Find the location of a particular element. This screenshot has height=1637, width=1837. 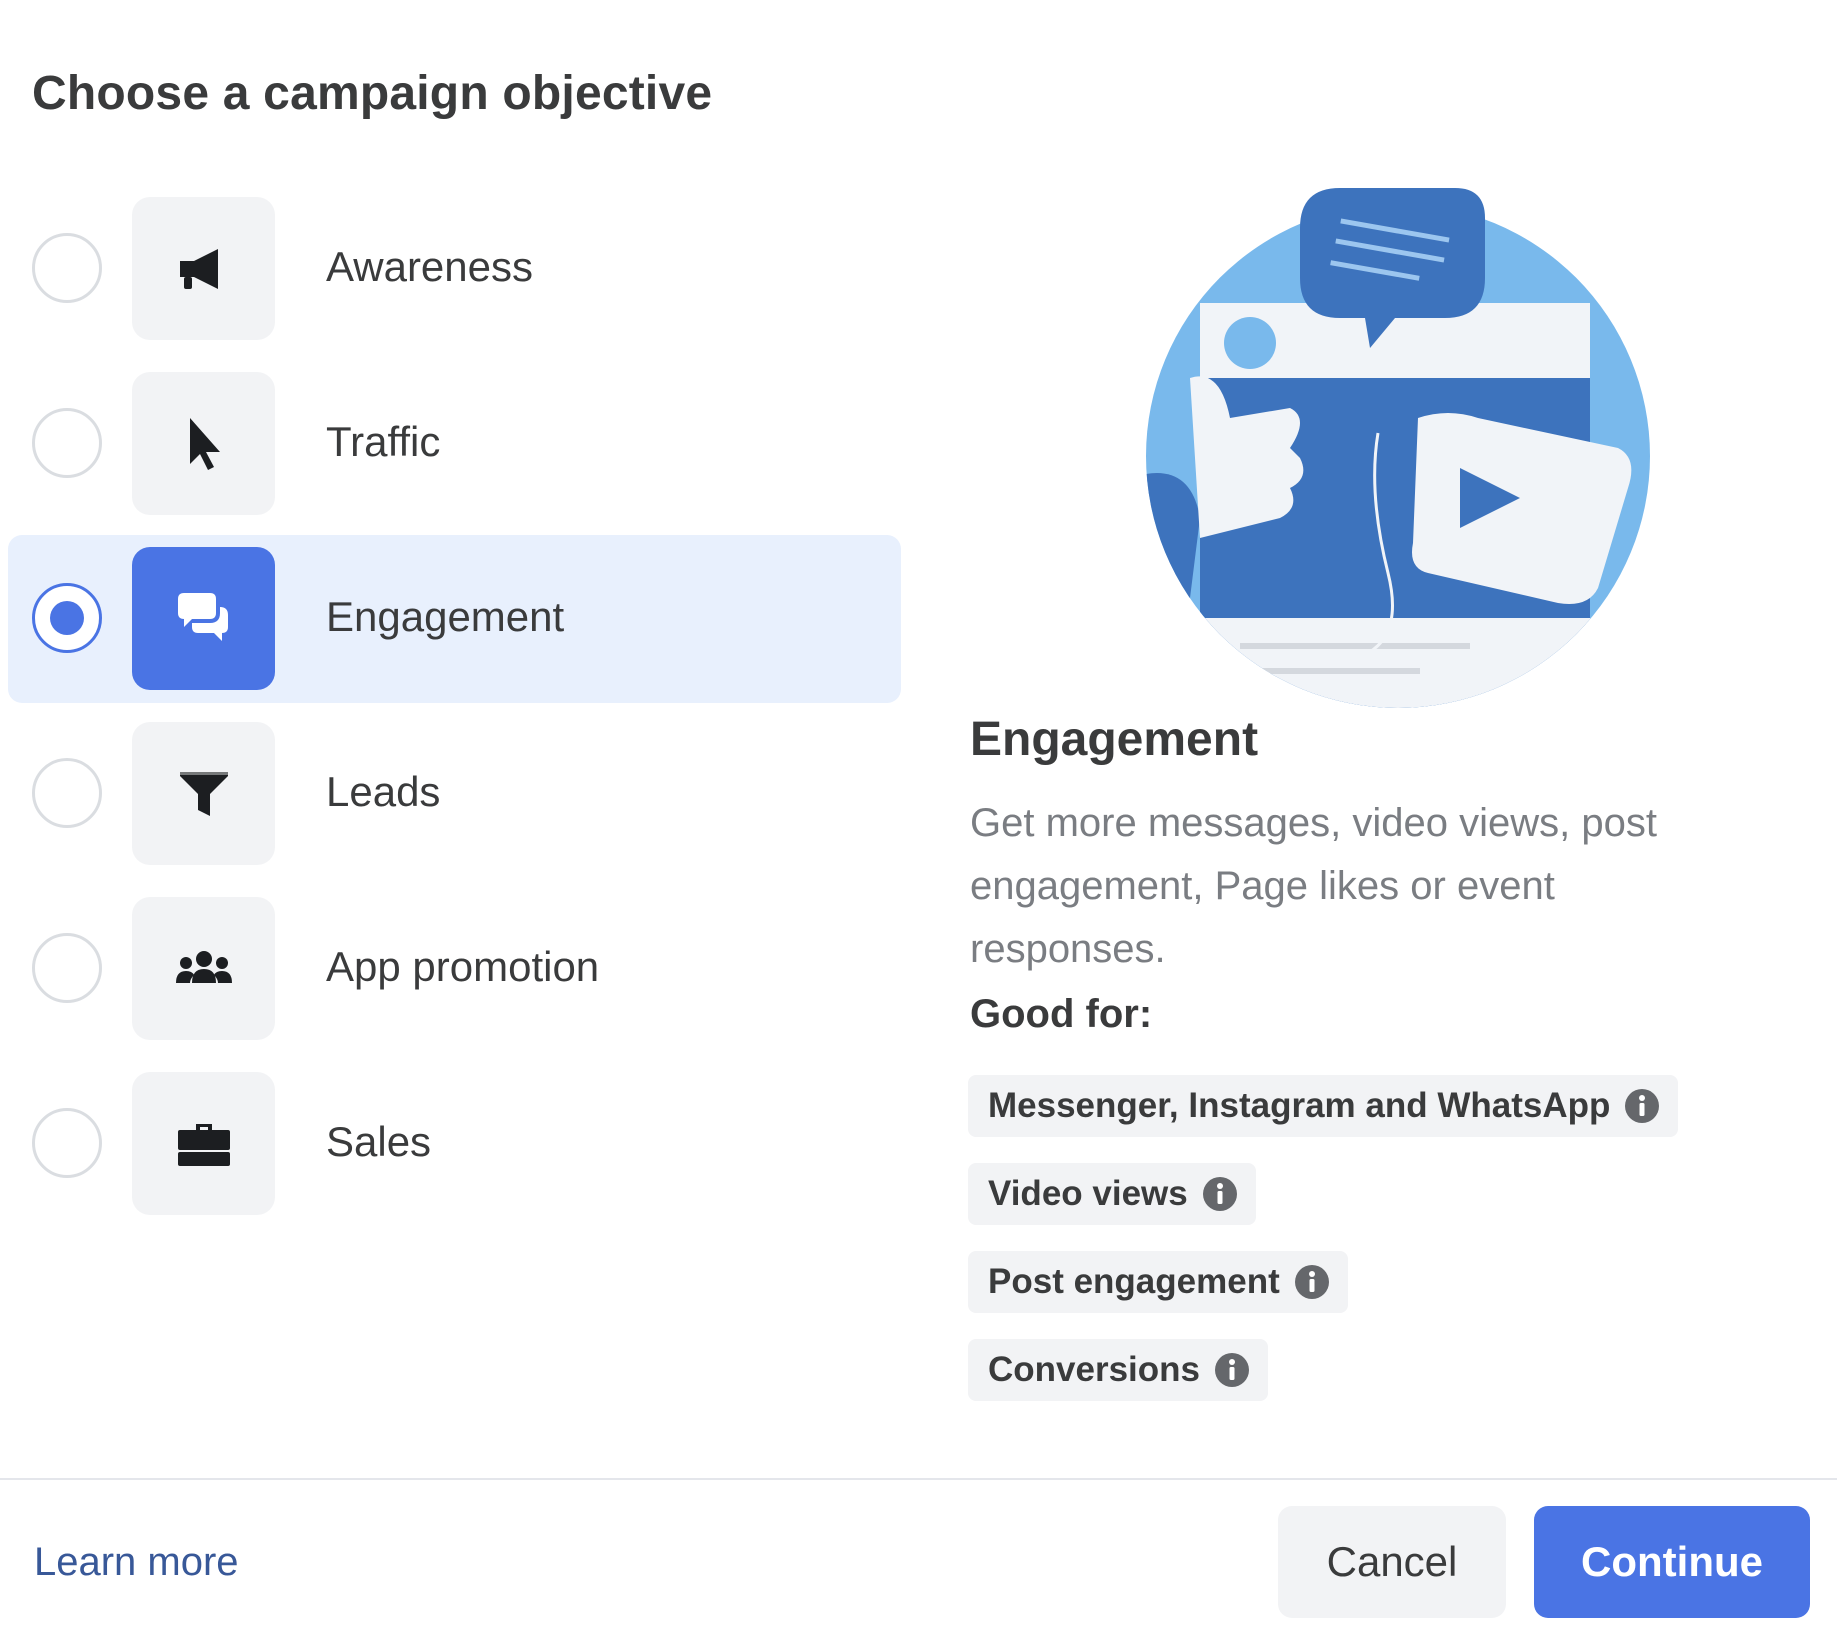

chip-label: Post engagement is located at coordinates (1134, 1281).